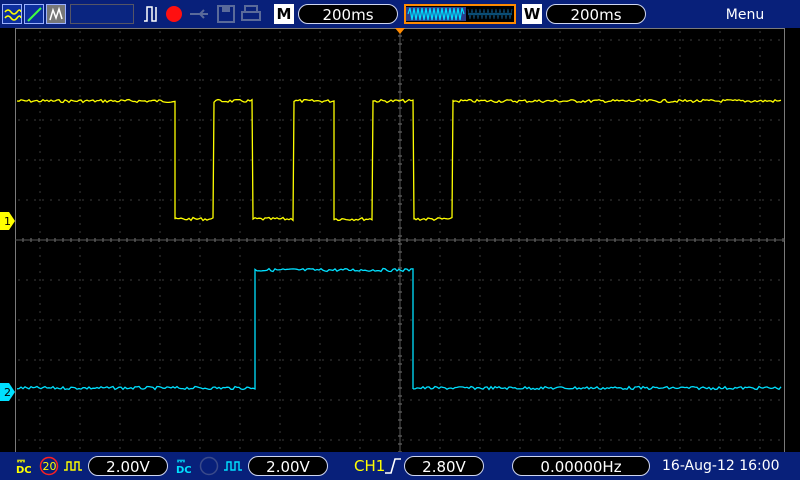 The image size is (800, 480). Describe the element at coordinates (209, 466) in the screenshot. I see `ch2-bw-limit-icon` at that location.